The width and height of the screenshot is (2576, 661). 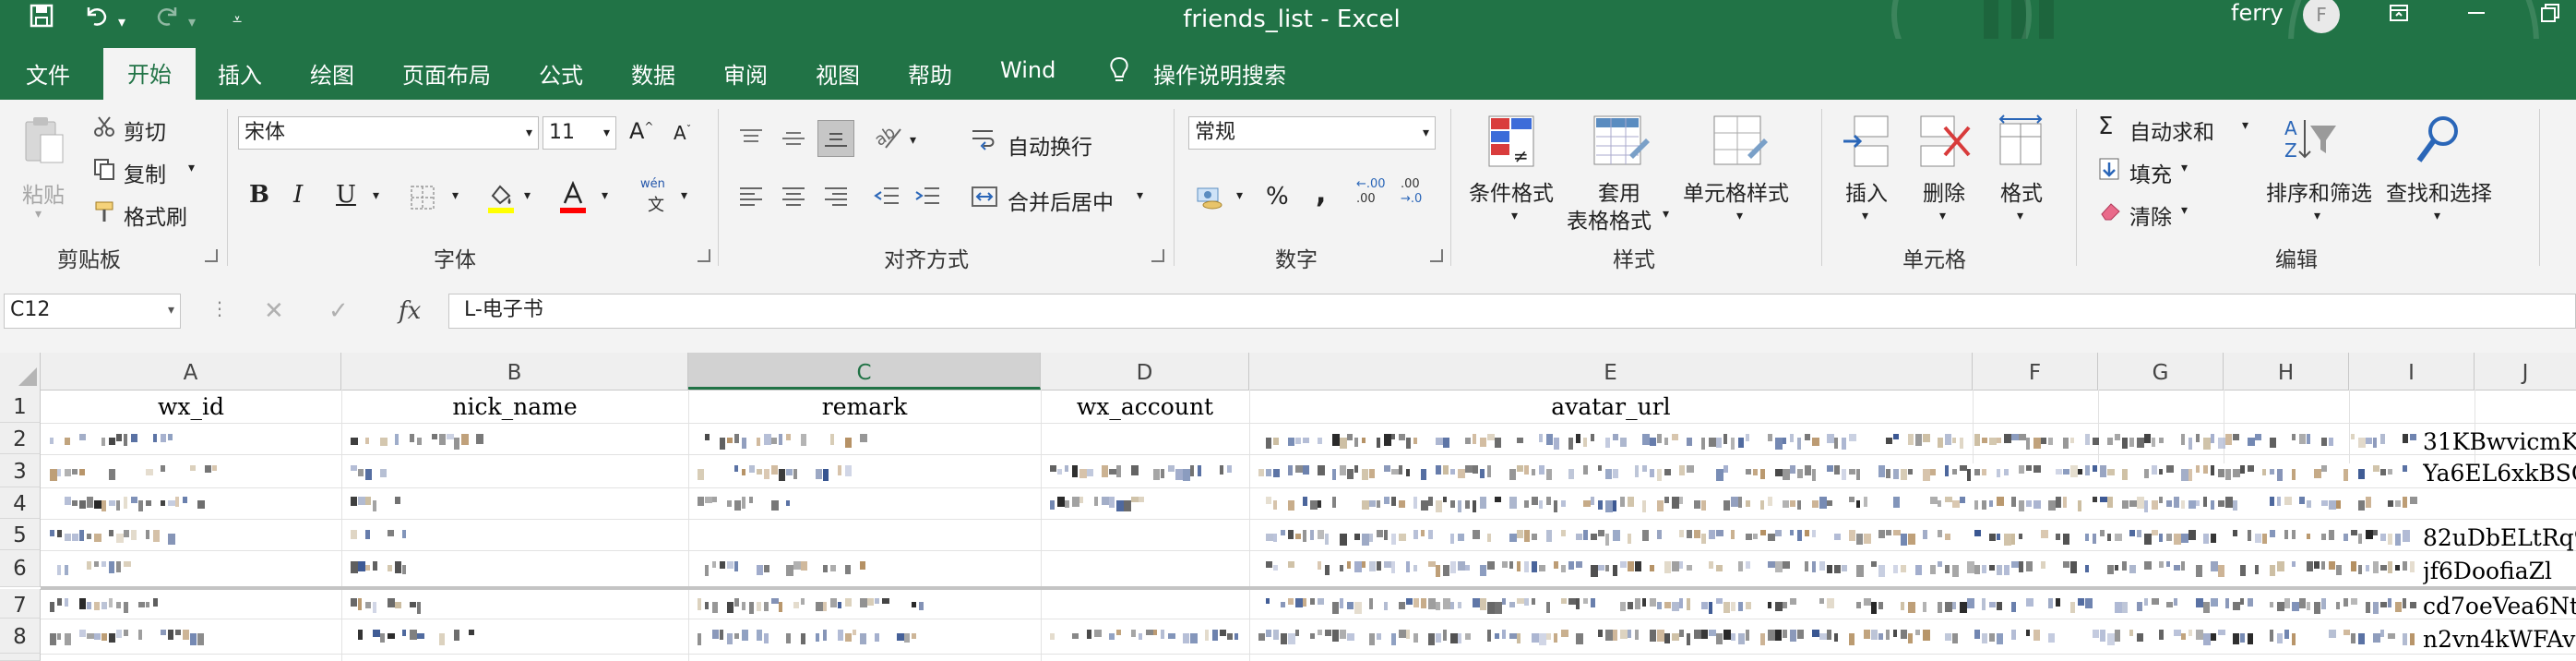 I want to click on fill-button: 填充, so click(x=2150, y=172).